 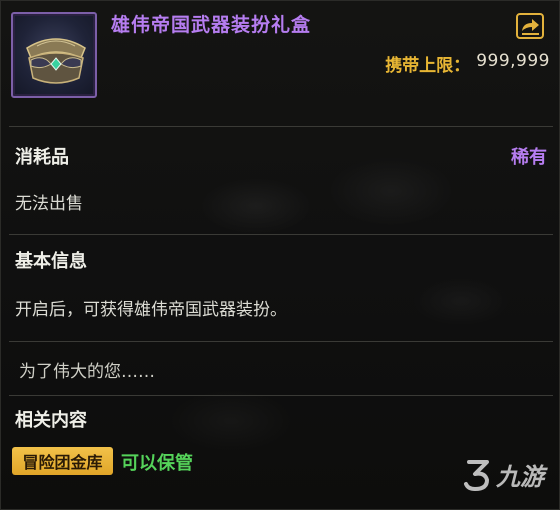 What do you see at coordinates (49, 204) in the screenshot?
I see `sell-status: 无法出售` at bounding box center [49, 204].